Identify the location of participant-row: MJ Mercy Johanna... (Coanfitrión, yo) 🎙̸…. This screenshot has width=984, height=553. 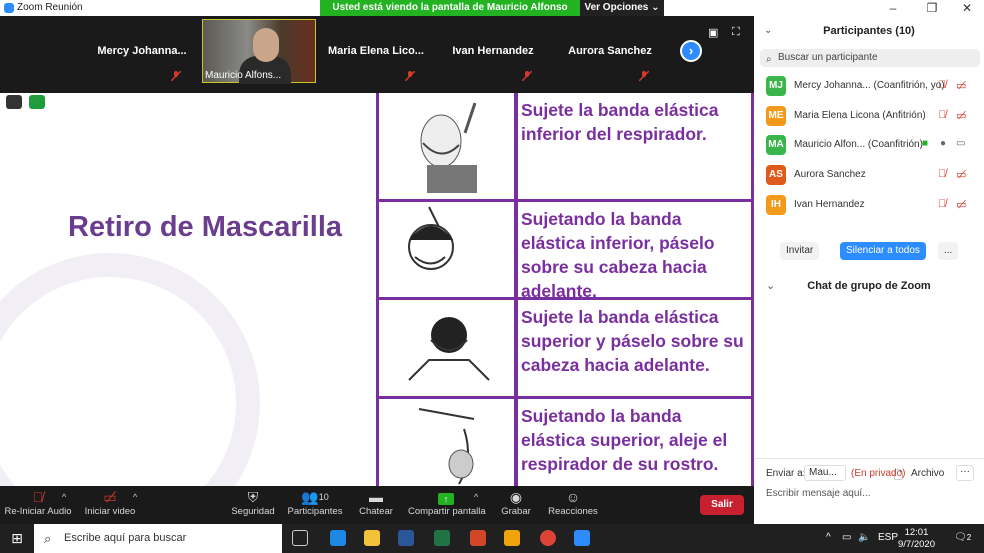
(869, 86).